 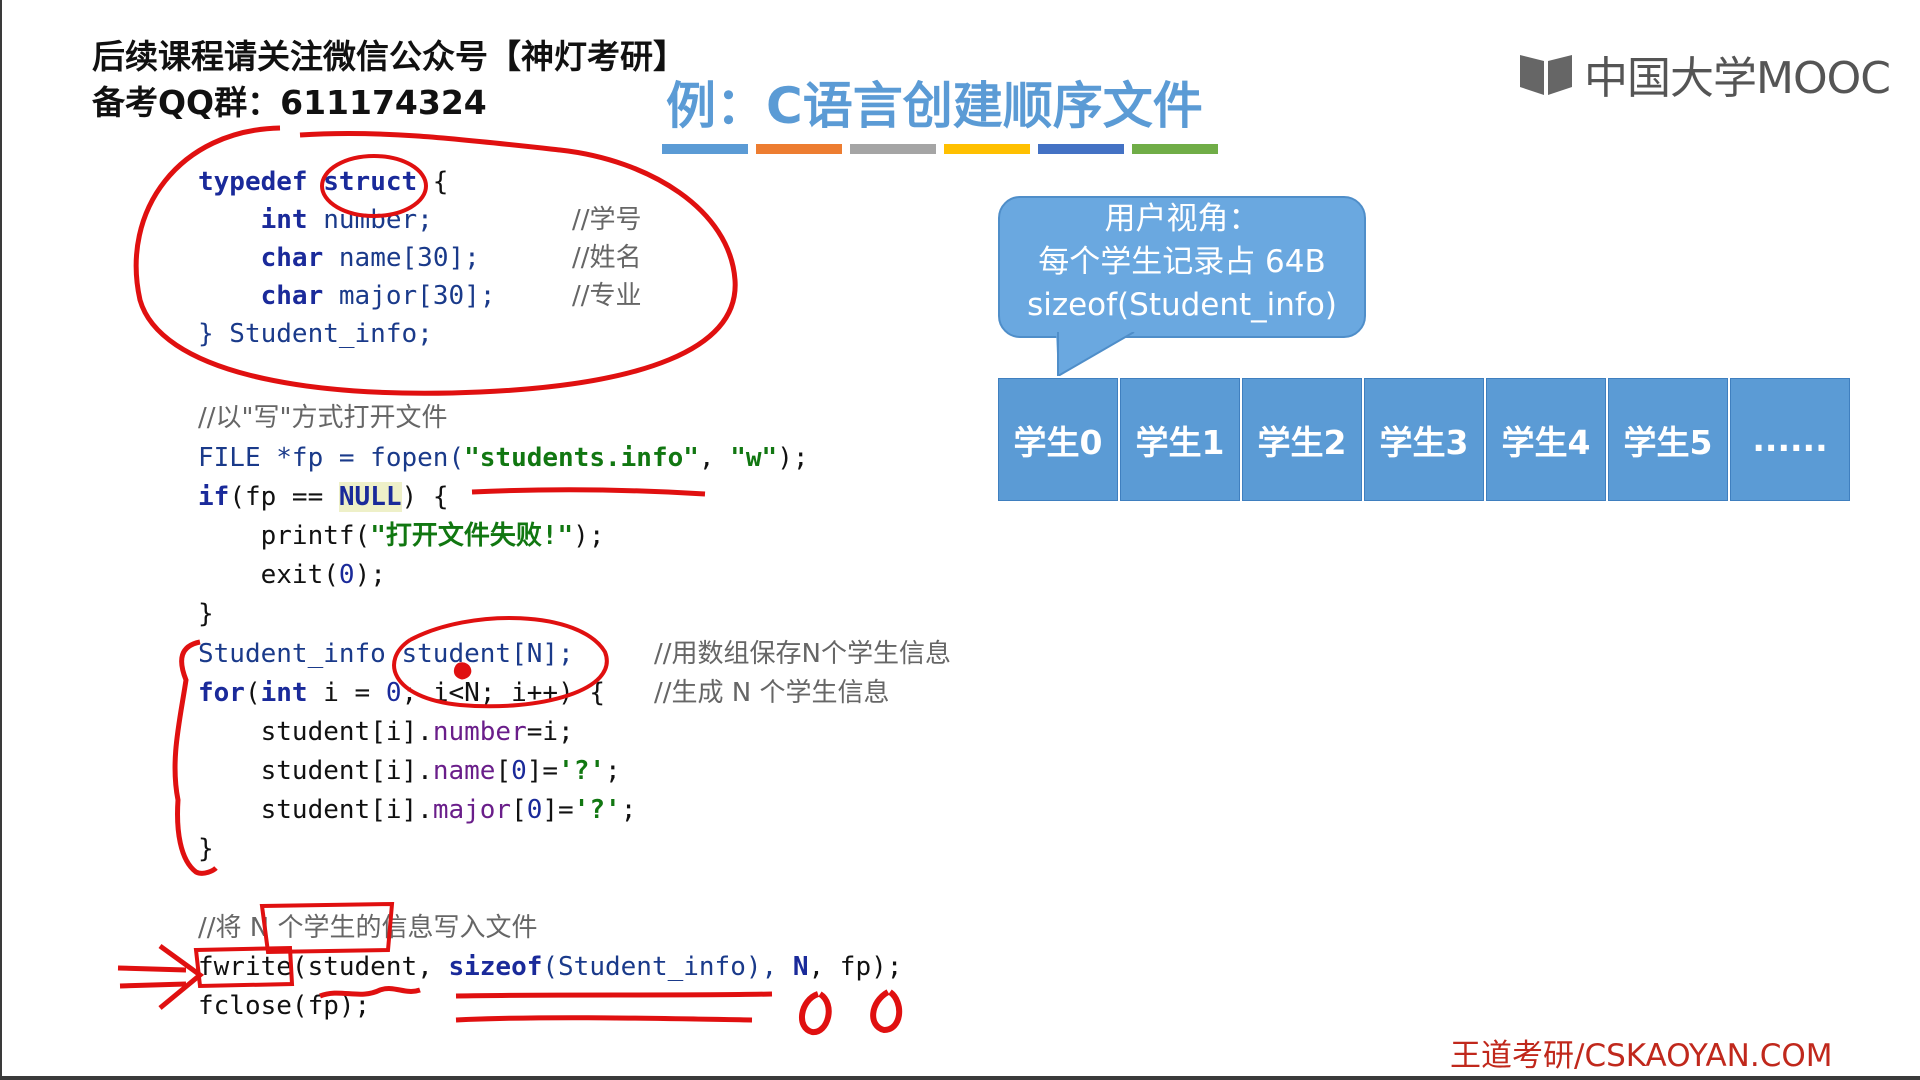 What do you see at coordinates (433, 182) in the screenshot?
I see `code-token: {` at bounding box center [433, 182].